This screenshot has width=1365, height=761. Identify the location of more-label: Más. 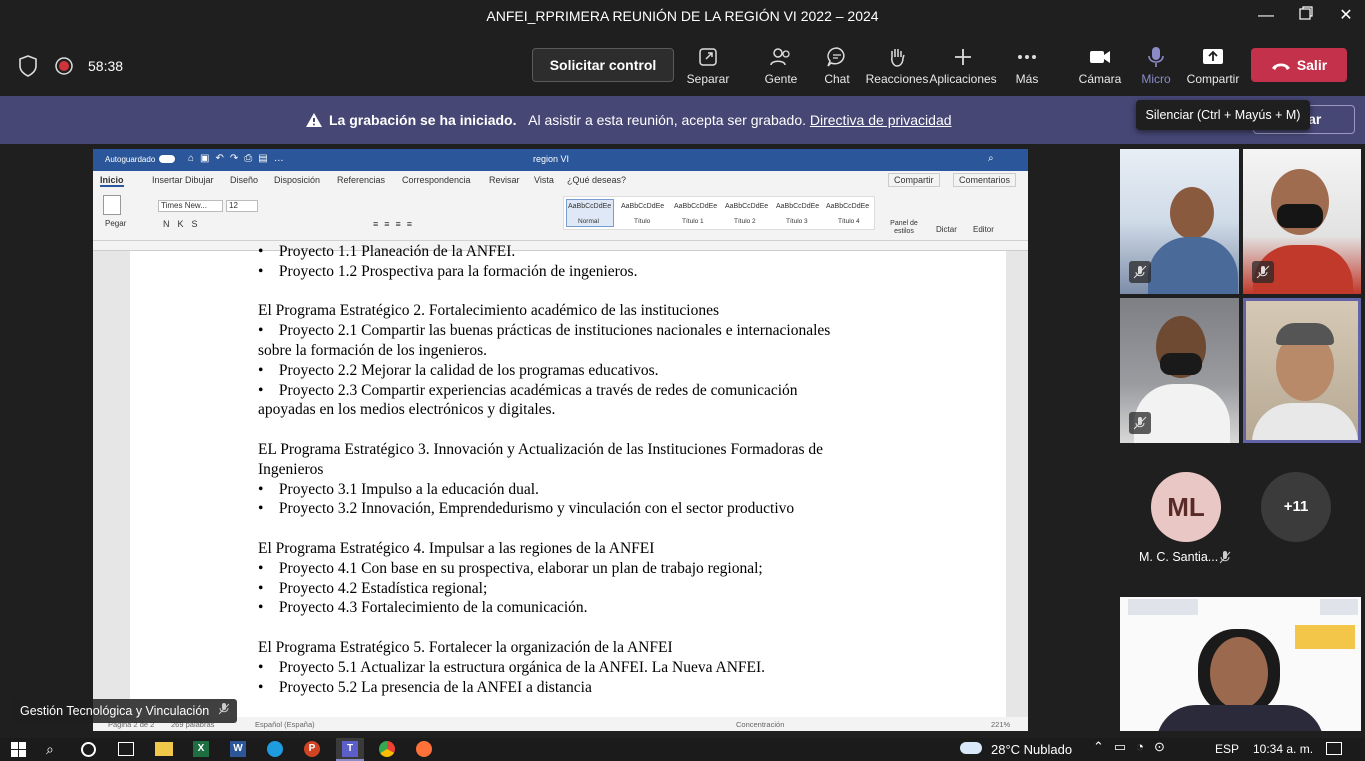
(1027, 79).